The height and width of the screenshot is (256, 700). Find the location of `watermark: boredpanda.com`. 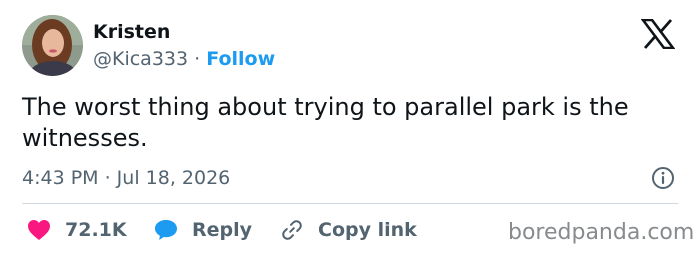

watermark: boredpanda.com is located at coordinates (601, 232).